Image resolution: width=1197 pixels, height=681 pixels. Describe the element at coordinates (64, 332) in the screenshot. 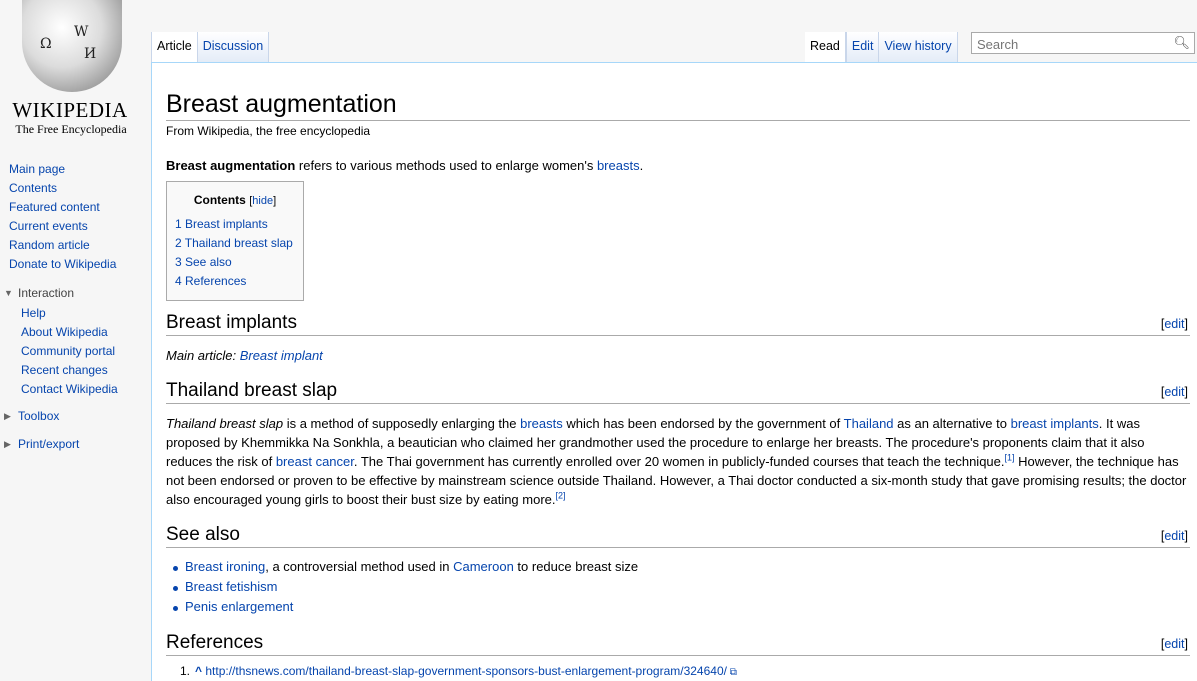

I see `sidebar-item-about: About Wikipedia` at that location.